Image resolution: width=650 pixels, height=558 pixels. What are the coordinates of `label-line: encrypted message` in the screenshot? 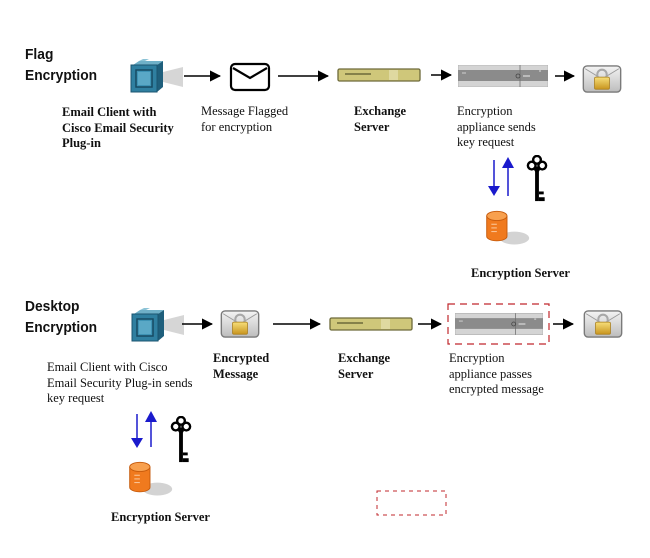 It's located at (496, 389).